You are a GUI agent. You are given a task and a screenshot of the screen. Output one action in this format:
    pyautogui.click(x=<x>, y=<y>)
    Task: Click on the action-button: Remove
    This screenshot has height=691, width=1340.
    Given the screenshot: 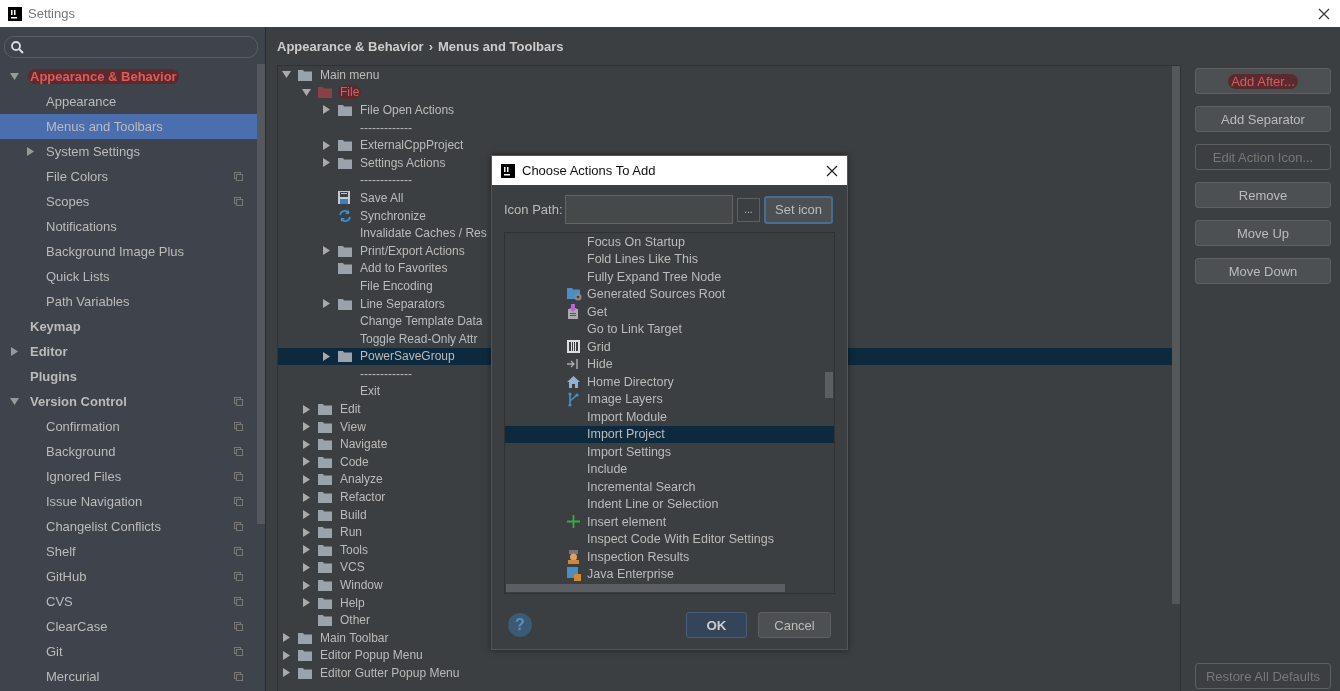 What is the action you would take?
    pyautogui.click(x=1263, y=195)
    